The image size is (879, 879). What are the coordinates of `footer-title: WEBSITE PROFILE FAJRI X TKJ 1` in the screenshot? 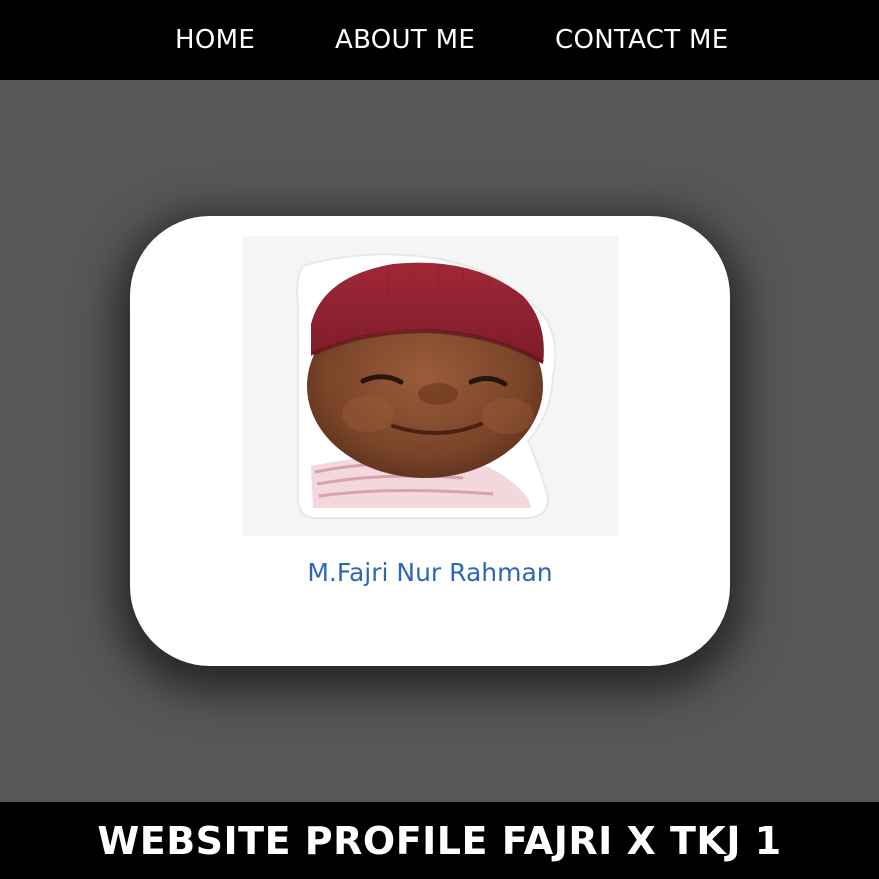 It's located at (439, 840).